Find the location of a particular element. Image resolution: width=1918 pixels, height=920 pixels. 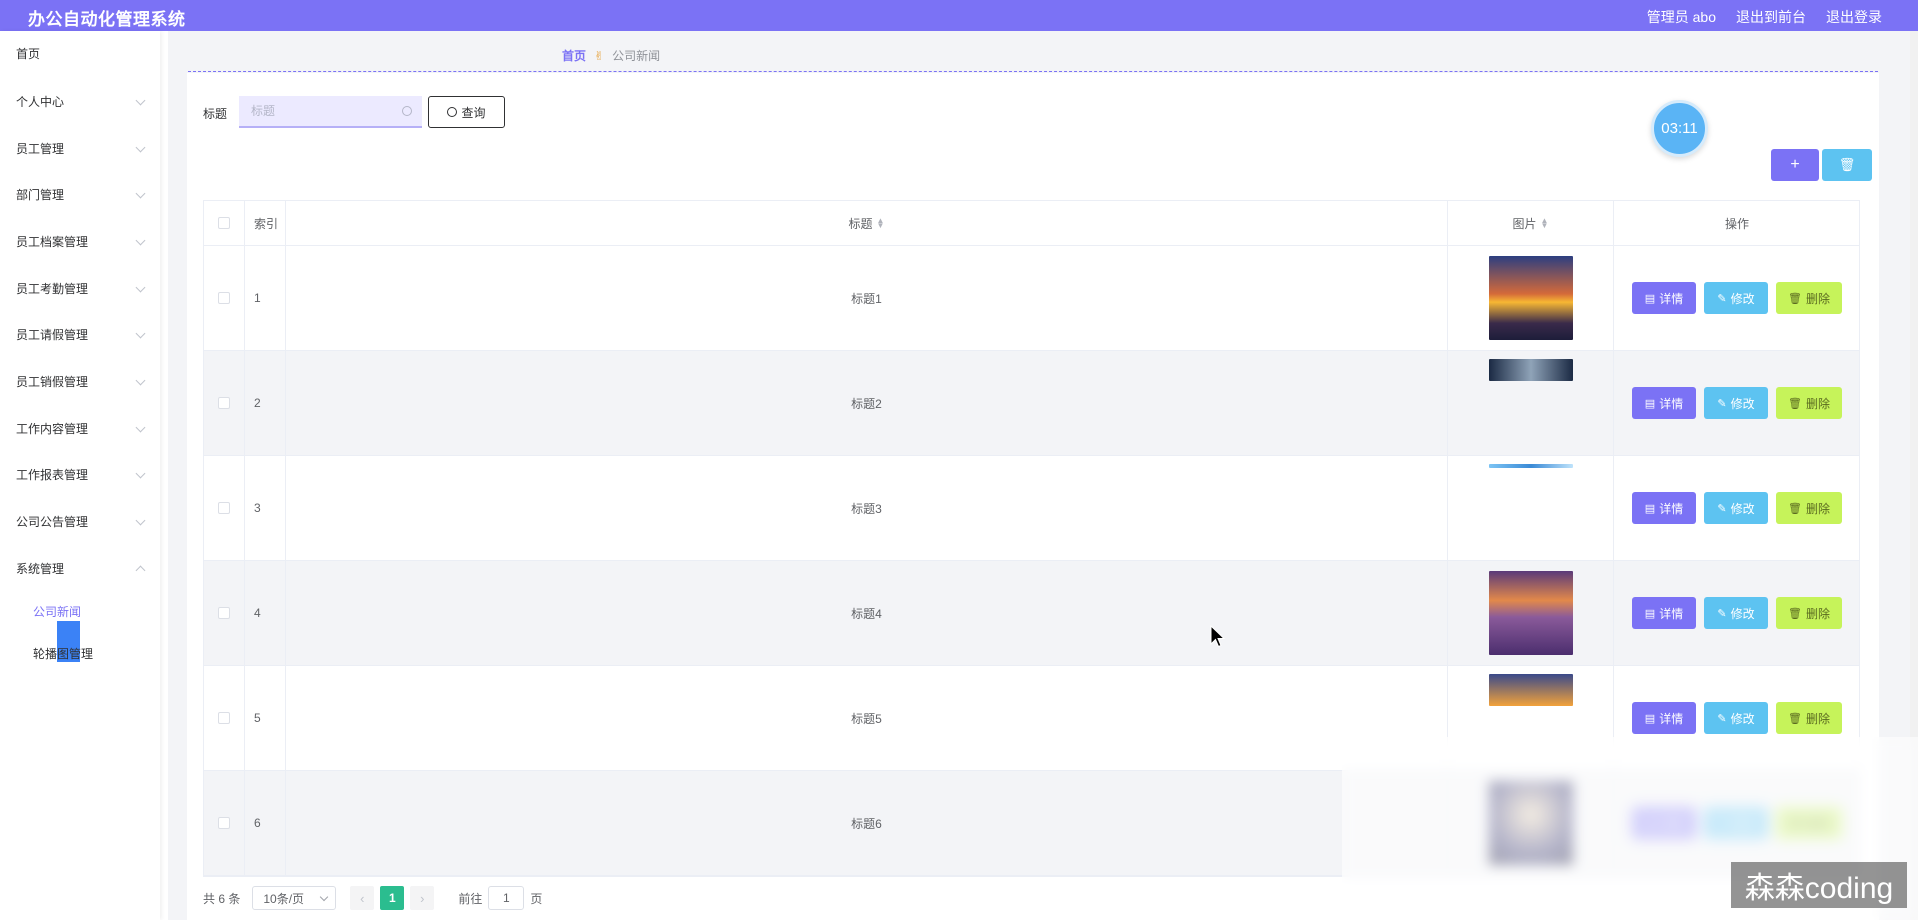

plus-icon: + is located at coordinates (1795, 164).